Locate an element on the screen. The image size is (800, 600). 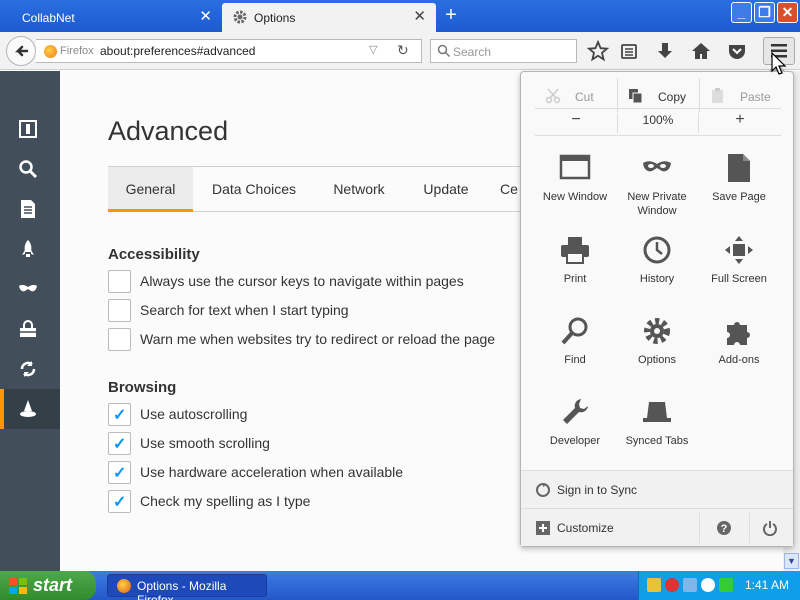
zoom-reset-button: 100% is located at coordinates (658, 123).